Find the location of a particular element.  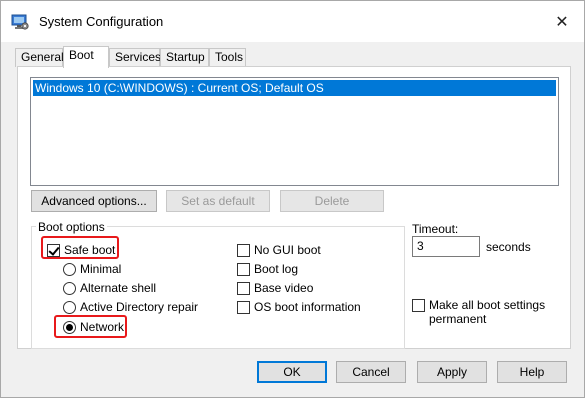

tab-tools: Tools is located at coordinates (227, 57).